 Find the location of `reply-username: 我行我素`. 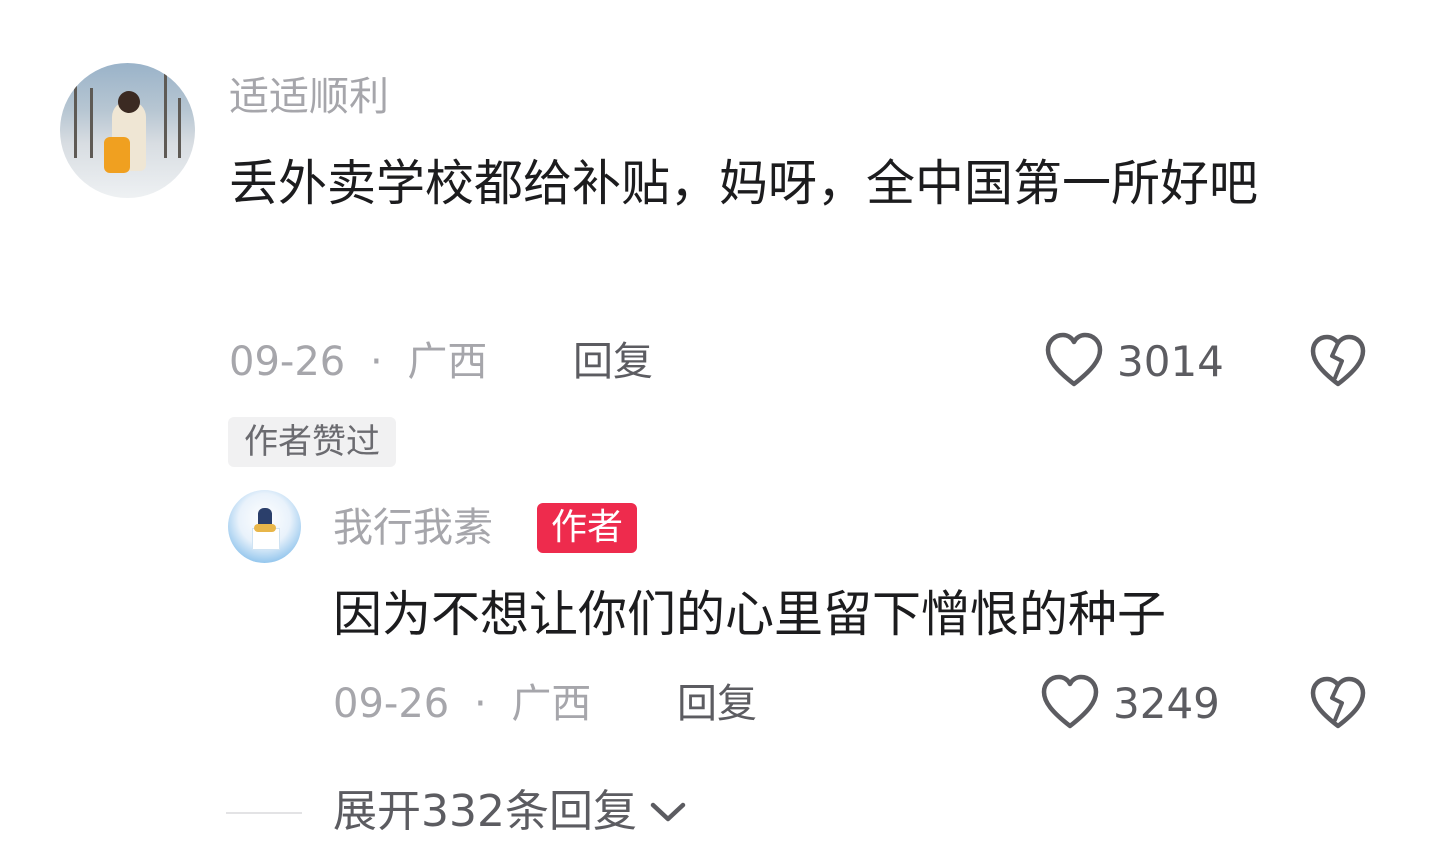

reply-username: 我行我素 is located at coordinates (413, 528).